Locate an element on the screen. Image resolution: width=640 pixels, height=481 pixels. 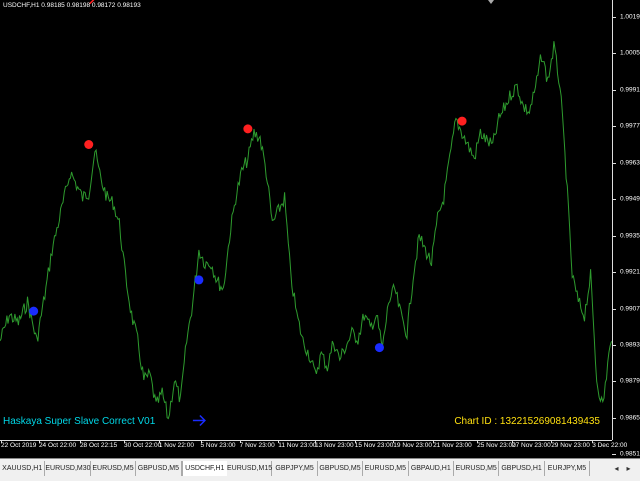
time-tick-label: 28 Oct 22:15 is located at coordinates (98, 445).